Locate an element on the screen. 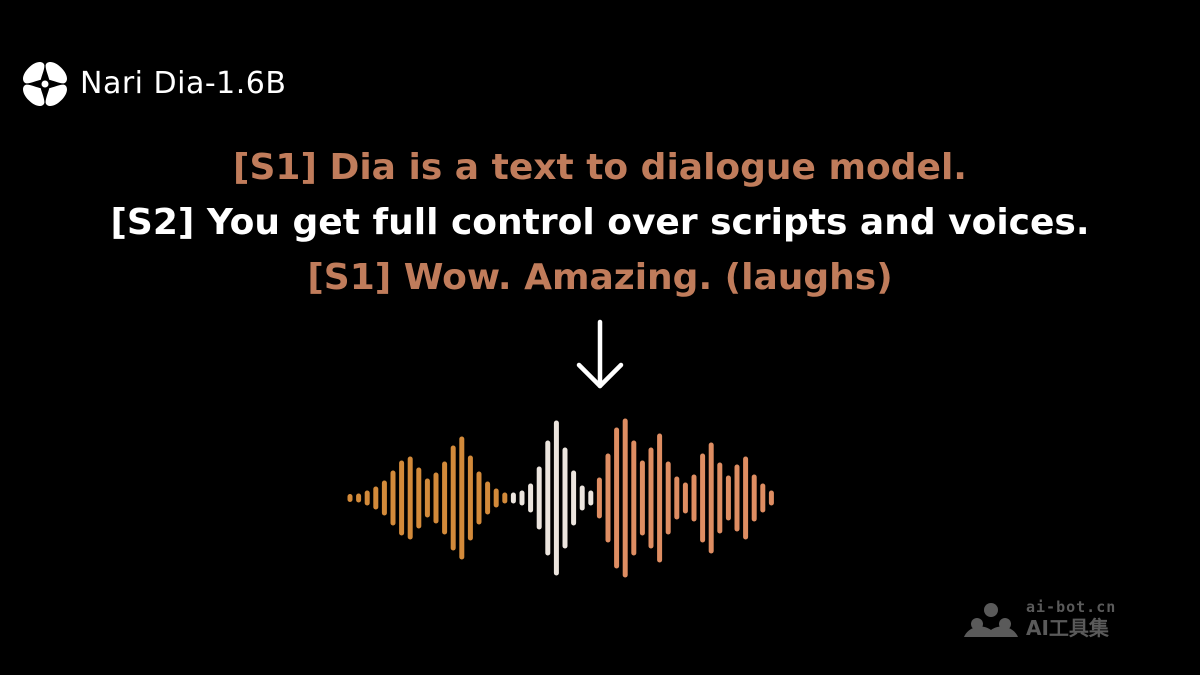  flower-logo-icon is located at coordinates (45, 84).